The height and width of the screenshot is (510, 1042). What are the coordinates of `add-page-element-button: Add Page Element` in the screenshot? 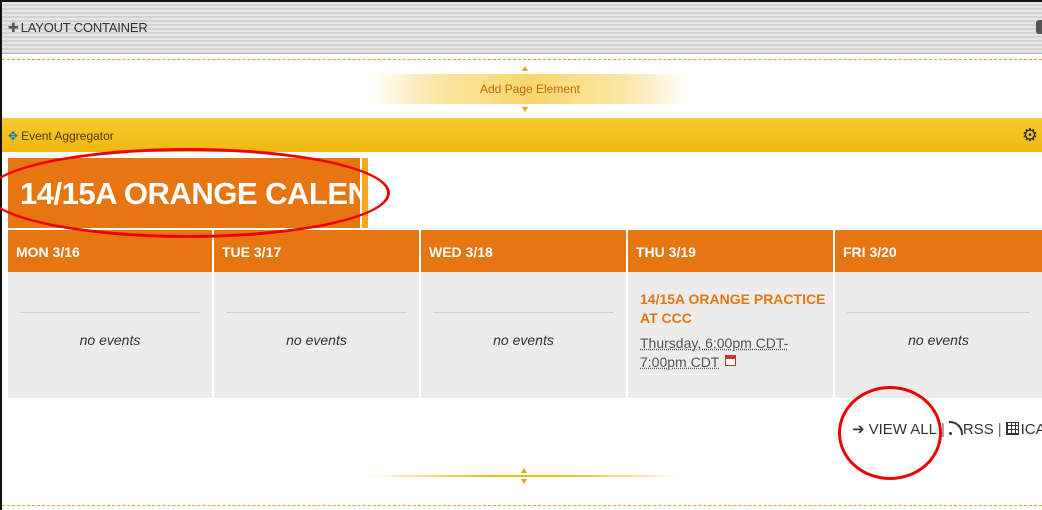 It's located at (530, 89).